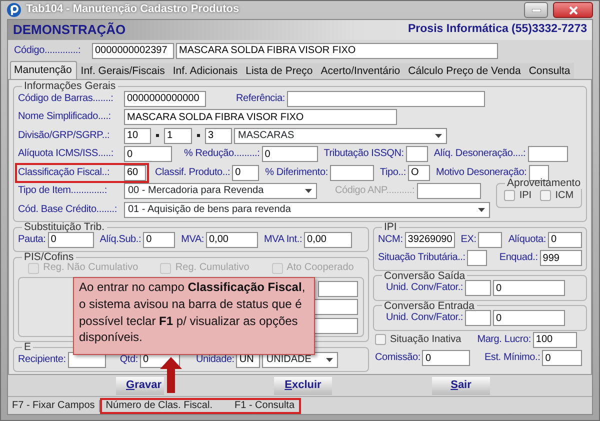 This screenshot has height=421, width=600. Describe the element at coordinates (518, 258) in the screenshot. I see `field-label: Enquad.:` at that location.